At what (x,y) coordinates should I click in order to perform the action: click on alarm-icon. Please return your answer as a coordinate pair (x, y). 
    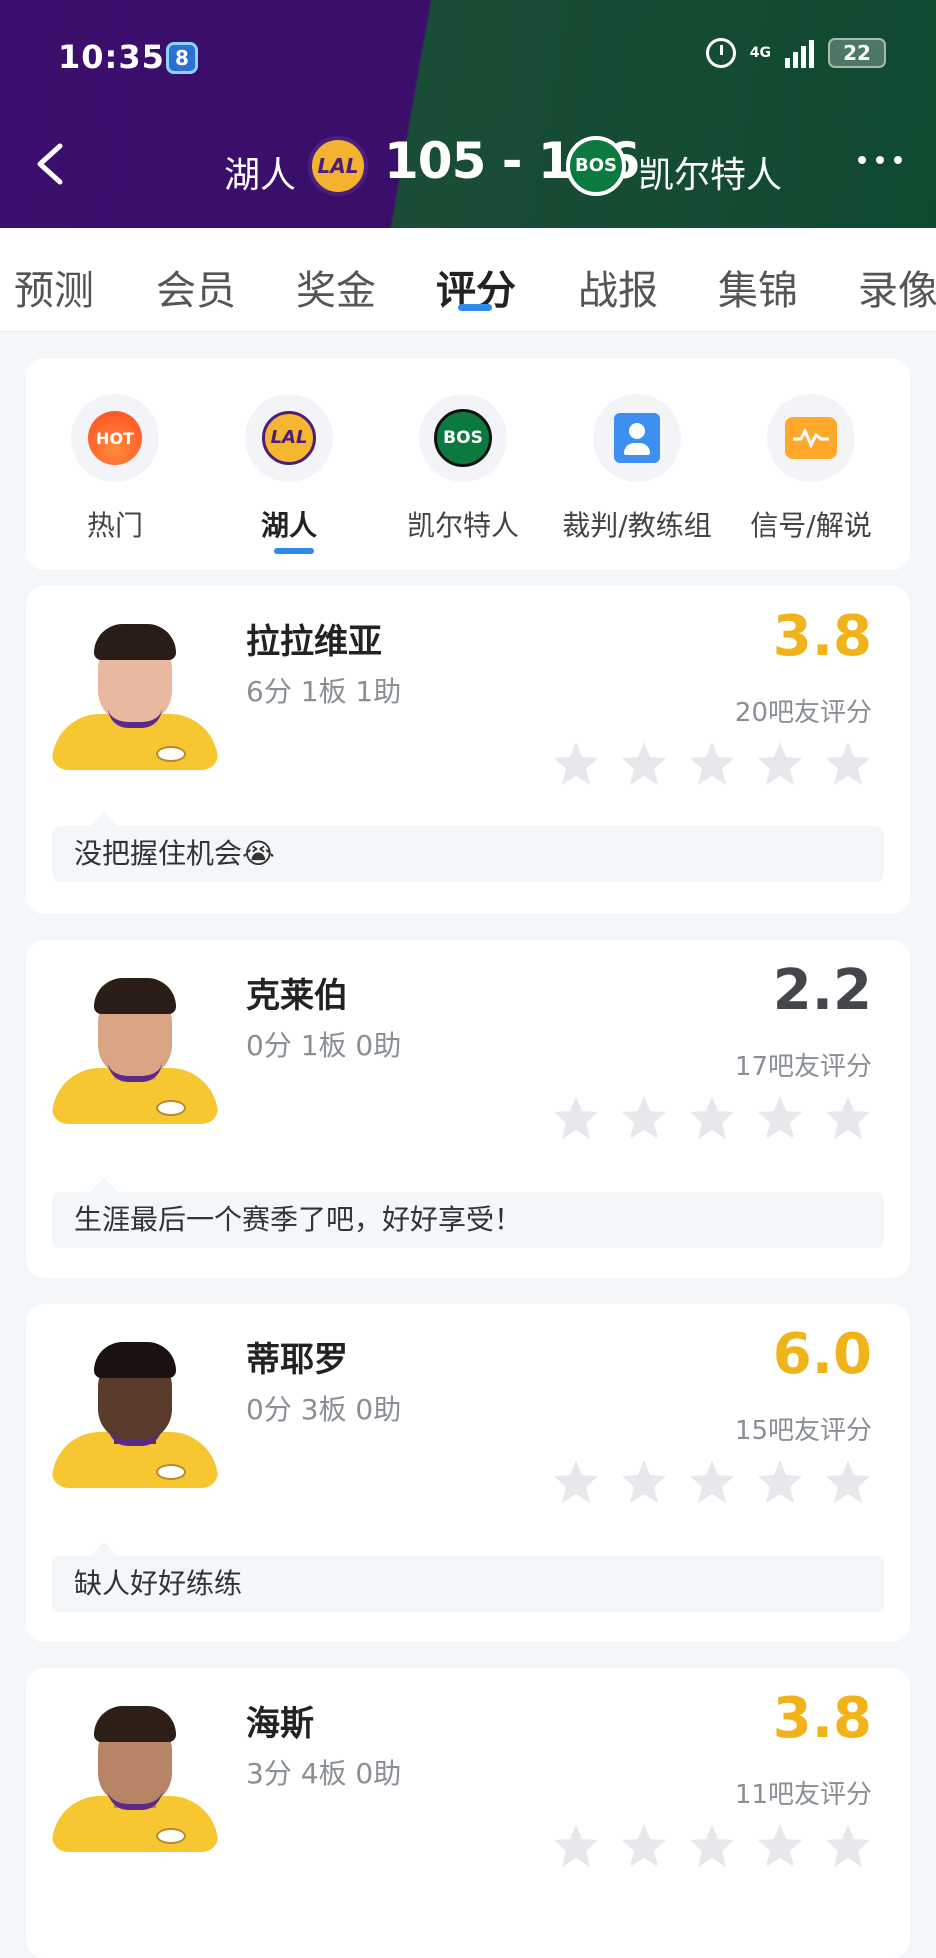
    Looking at the image, I should click on (720, 53).